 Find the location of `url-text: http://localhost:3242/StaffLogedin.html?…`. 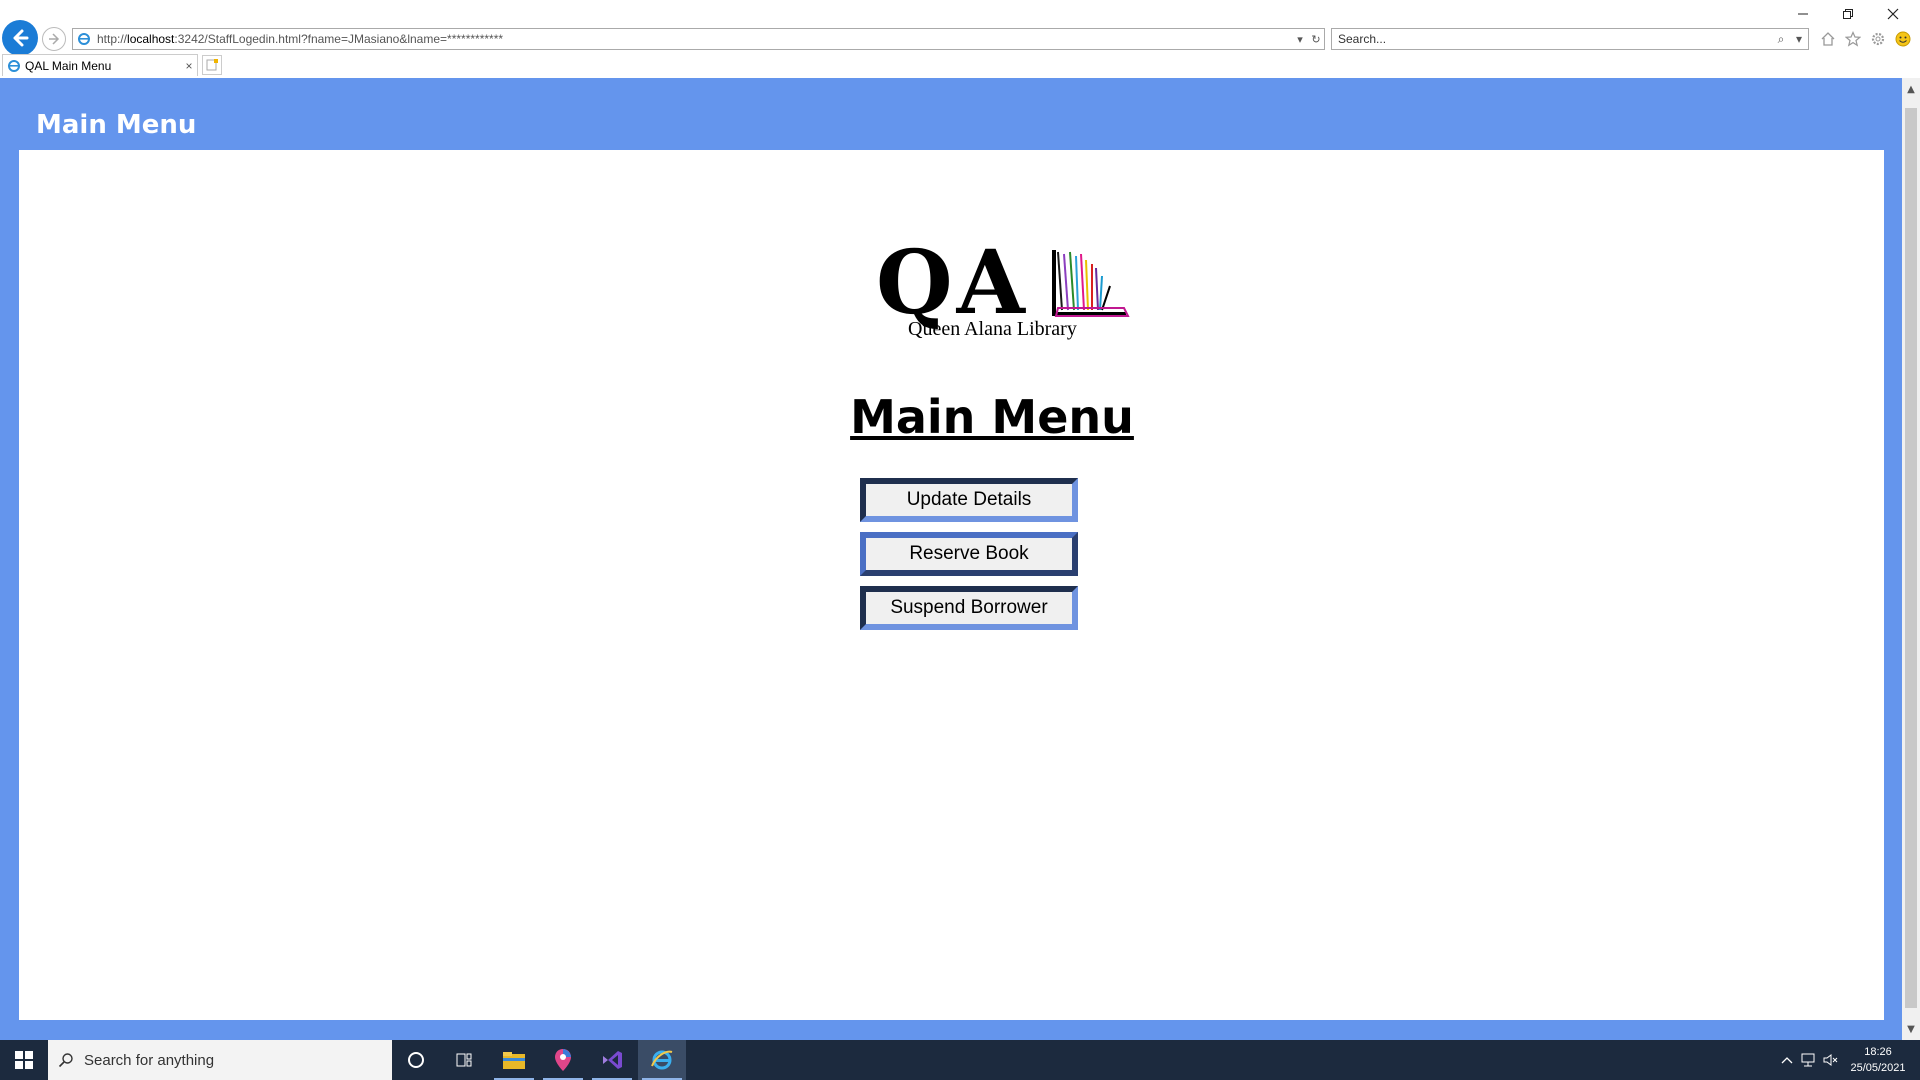

url-text: http://localhost:3242/StaffLogedin.html?… is located at coordinates (300, 39).